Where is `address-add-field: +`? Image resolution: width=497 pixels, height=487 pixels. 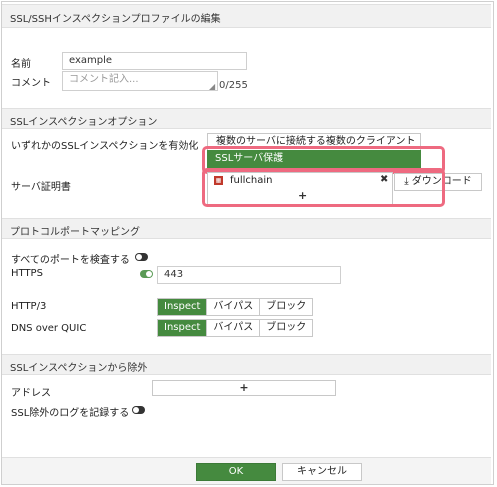
address-add-field: + is located at coordinates (244, 388).